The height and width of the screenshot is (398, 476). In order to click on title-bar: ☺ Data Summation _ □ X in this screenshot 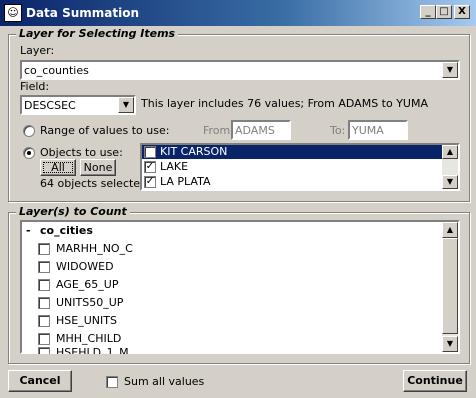, I will do `click(238, 13)`.